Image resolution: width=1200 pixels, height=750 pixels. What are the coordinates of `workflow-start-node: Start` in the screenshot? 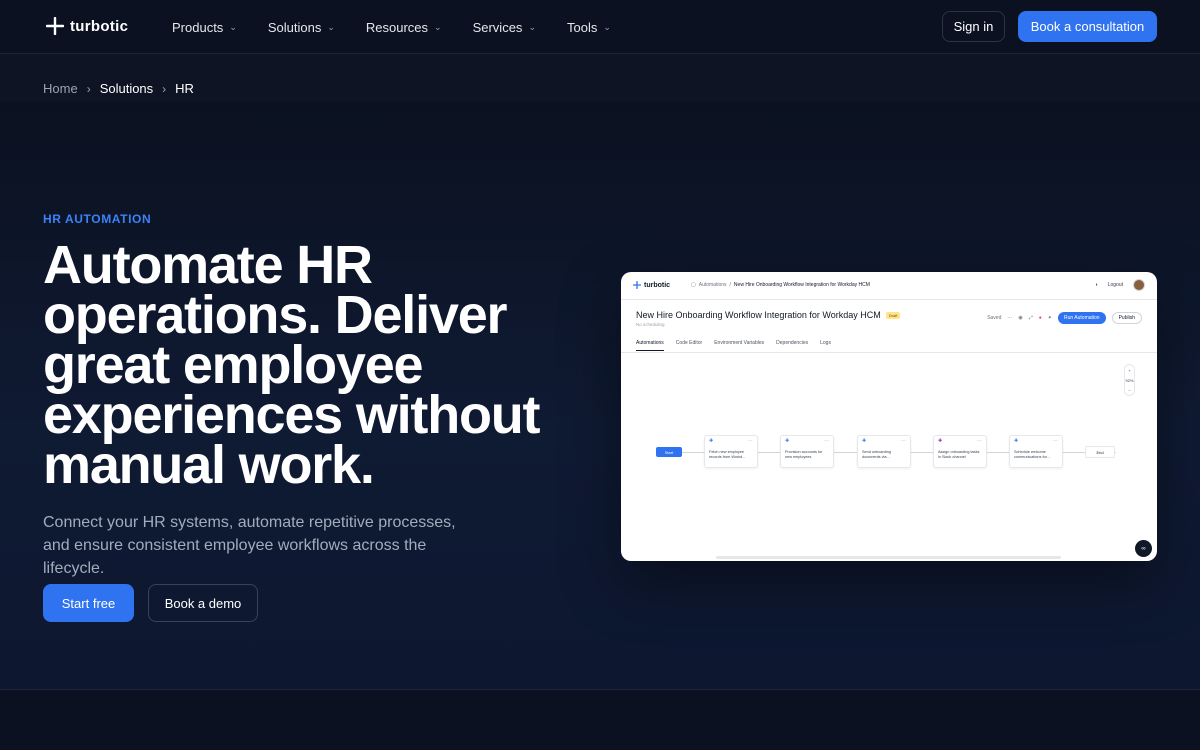 It's located at (669, 452).